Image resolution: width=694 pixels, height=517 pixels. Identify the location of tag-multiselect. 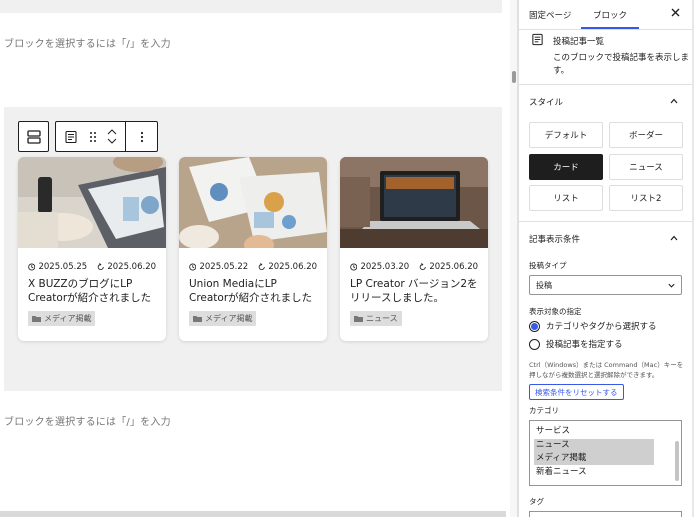
(605, 514).